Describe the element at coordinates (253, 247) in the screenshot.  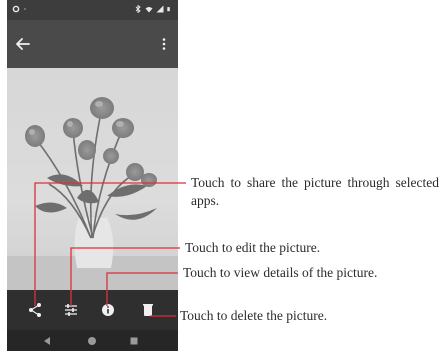
I see `edit-callout: Touch to edit the picture.` at that location.